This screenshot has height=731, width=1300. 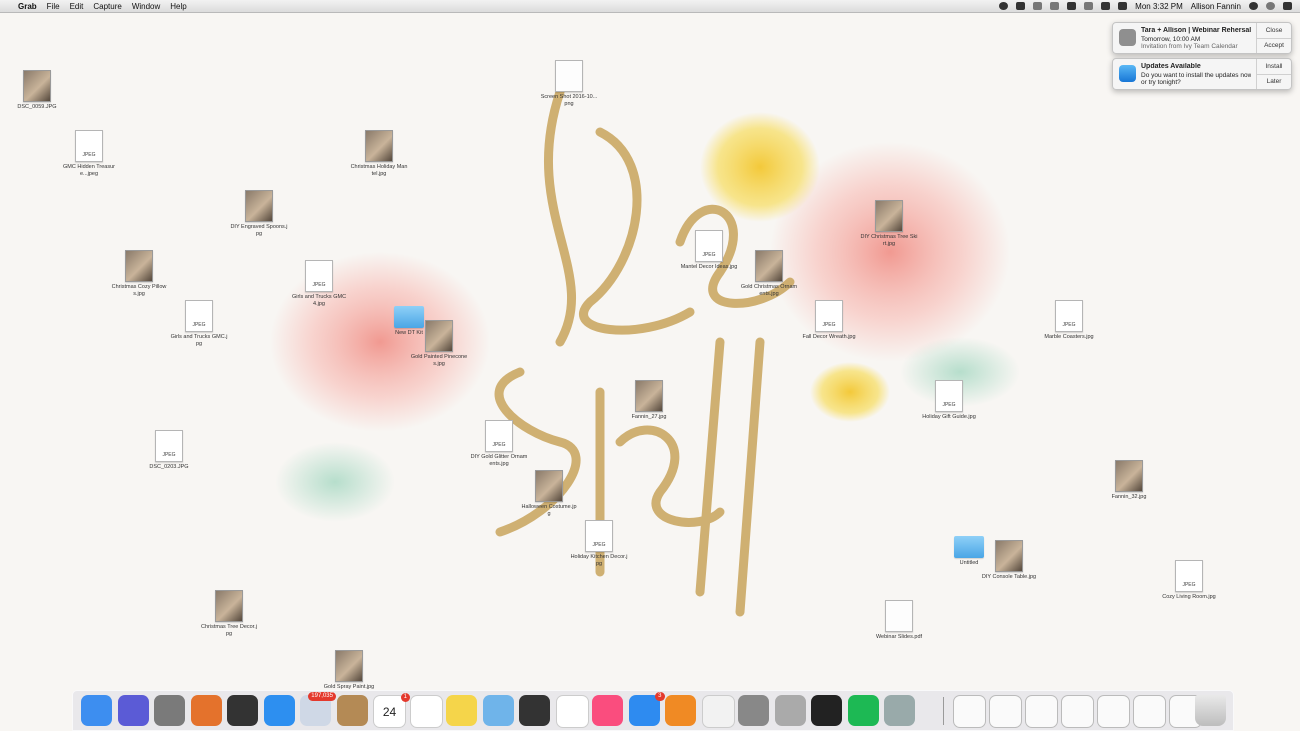 What do you see at coordinates (461, 710) in the screenshot?
I see `notes-icon` at bounding box center [461, 710].